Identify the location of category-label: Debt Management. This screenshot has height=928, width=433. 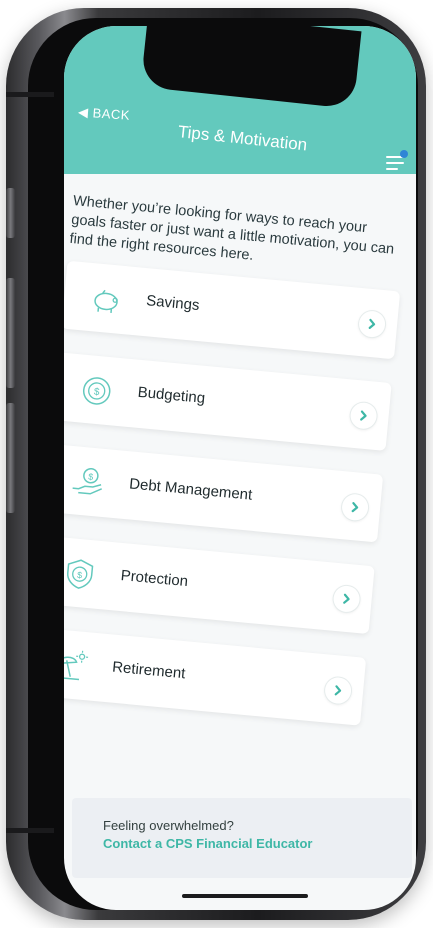
(190, 489).